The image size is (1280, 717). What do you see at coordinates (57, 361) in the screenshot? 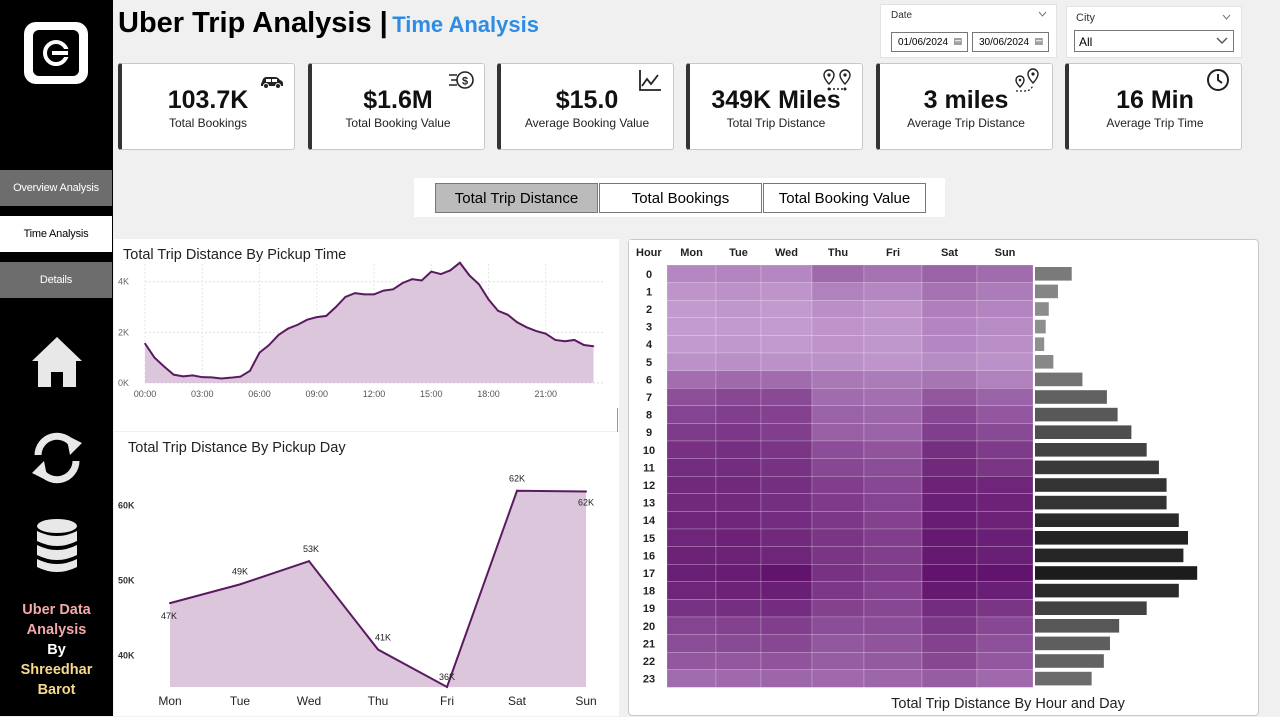
I see `home-icon` at bounding box center [57, 361].